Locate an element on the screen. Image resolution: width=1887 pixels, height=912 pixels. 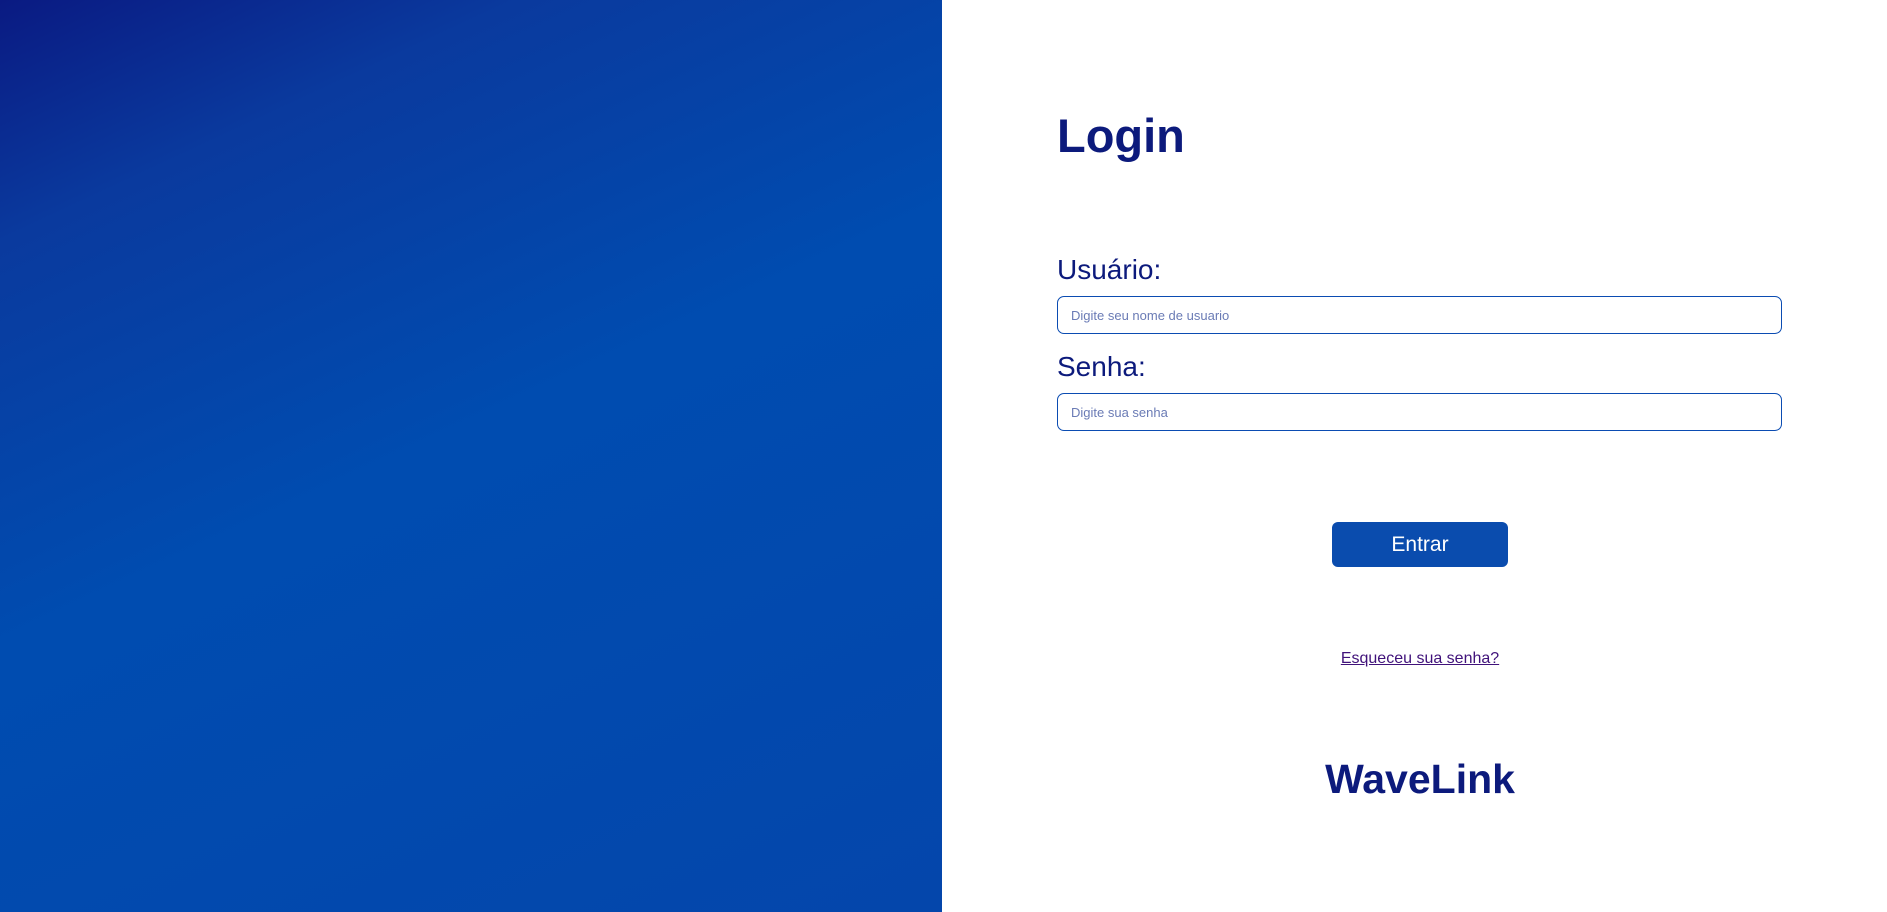
password-input is located at coordinates (1419, 412).